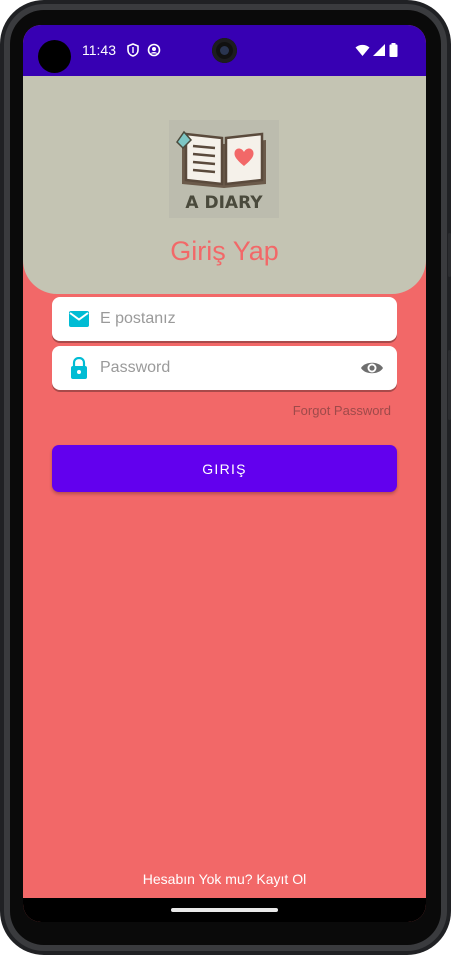 The image size is (451, 955). I want to click on camera-cutout, so click(54, 56).